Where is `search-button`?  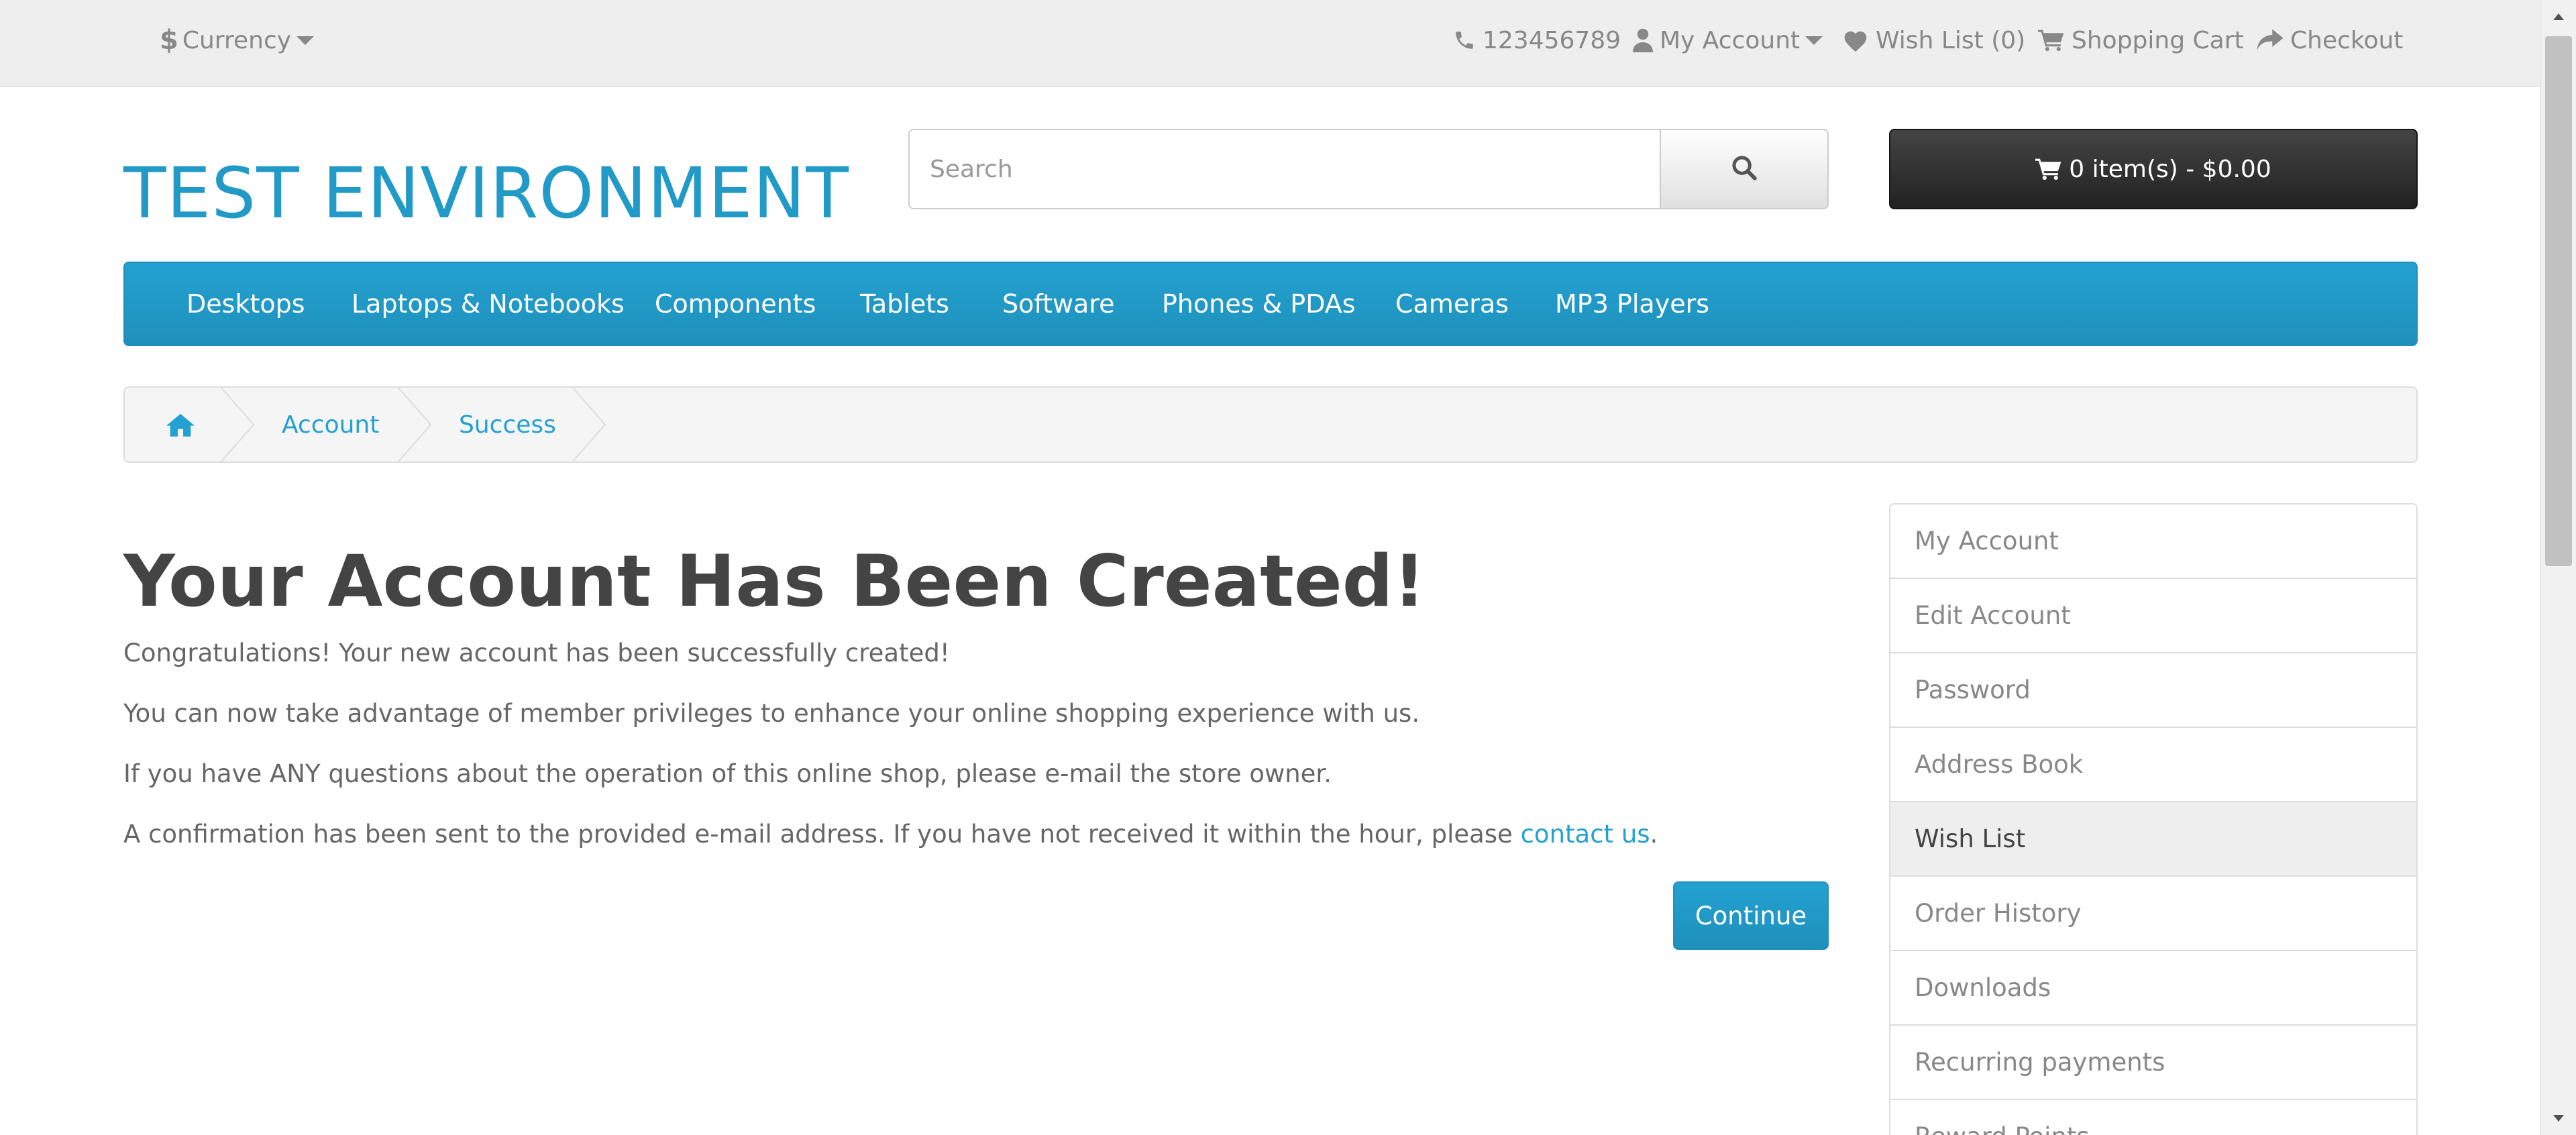
search-button is located at coordinates (1744, 169).